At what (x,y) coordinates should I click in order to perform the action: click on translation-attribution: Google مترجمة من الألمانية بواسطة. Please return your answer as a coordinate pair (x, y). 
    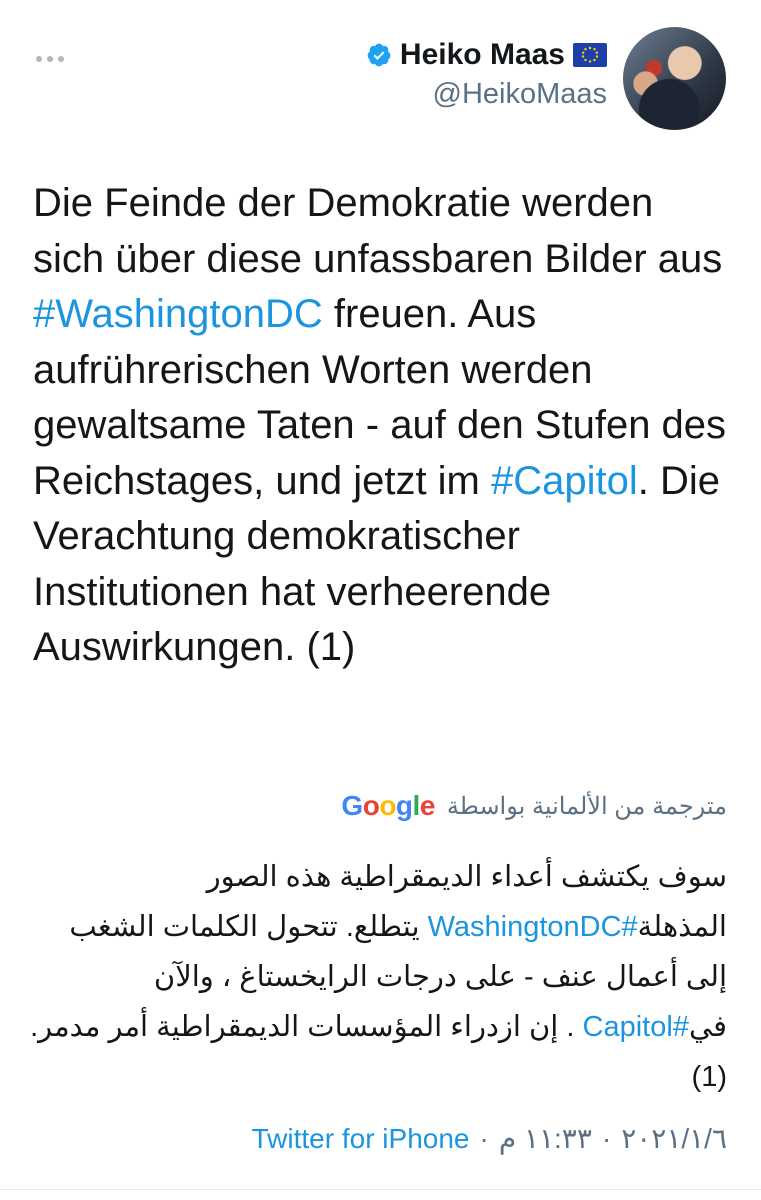
    Looking at the image, I should click on (534, 806).